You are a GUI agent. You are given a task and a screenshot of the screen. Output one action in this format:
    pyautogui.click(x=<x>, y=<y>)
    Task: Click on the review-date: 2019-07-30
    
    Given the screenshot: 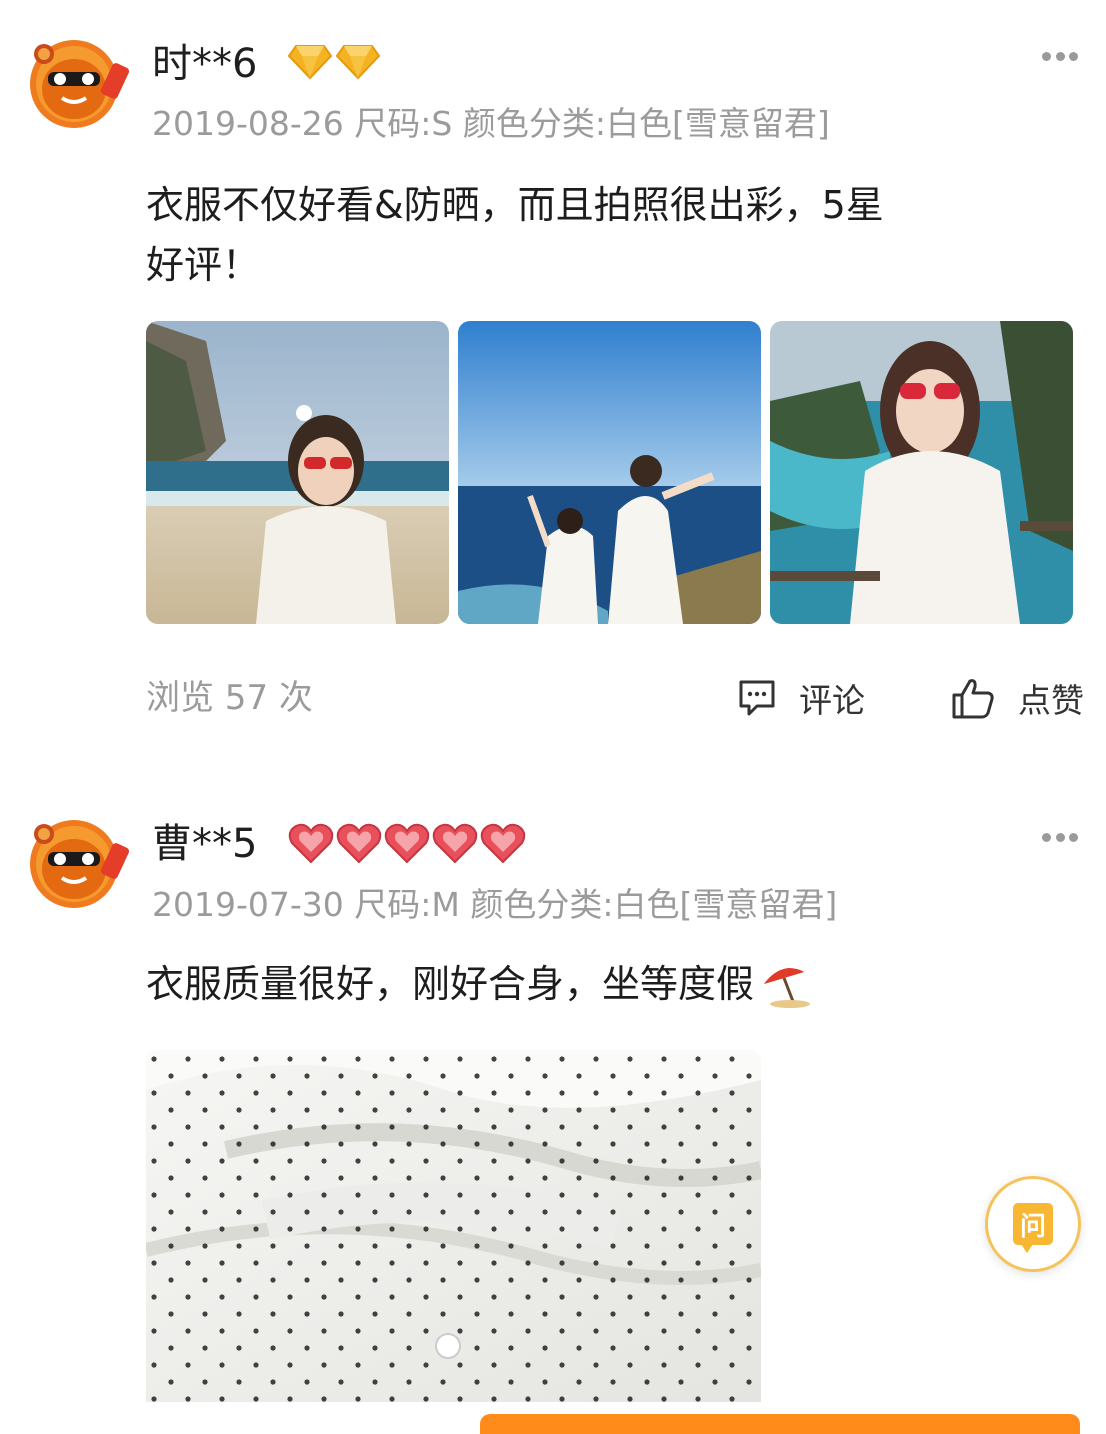 What is the action you would take?
    pyautogui.click(x=248, y=904)
    